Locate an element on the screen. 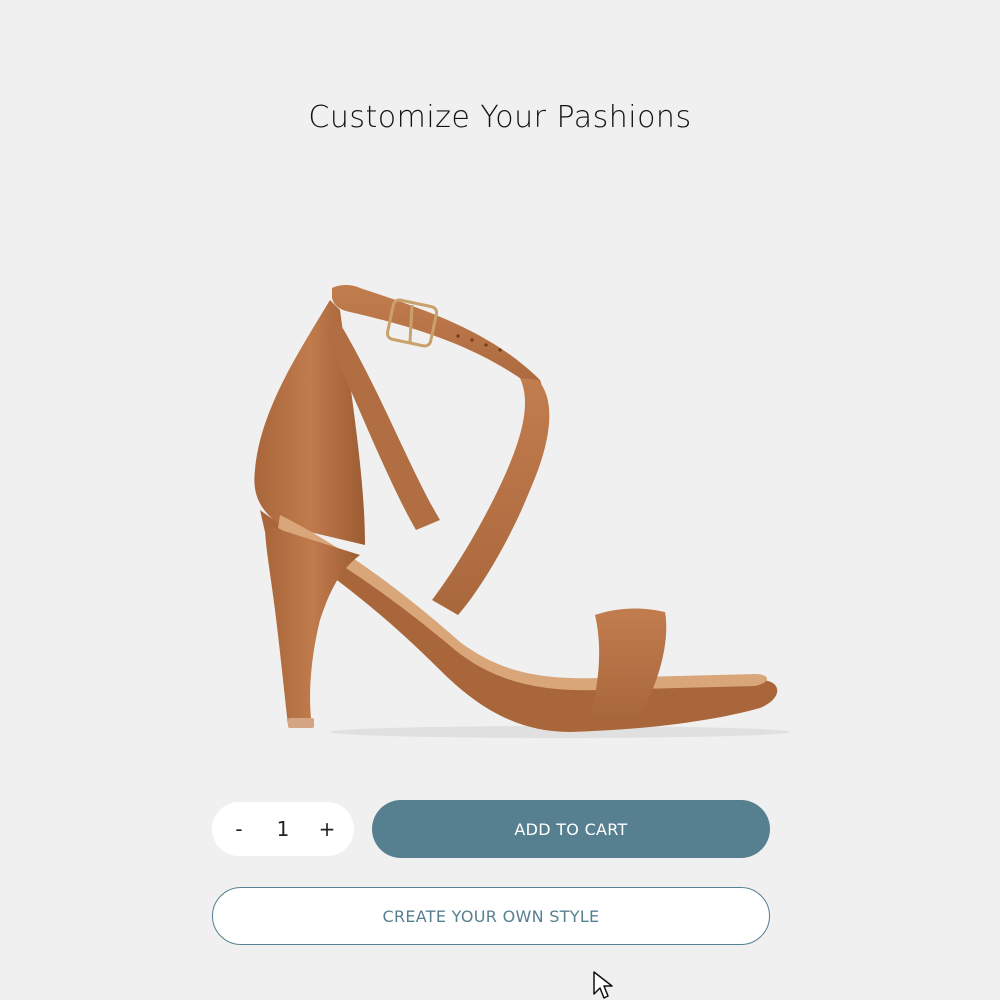  increment-button: + is located at coordinates (327, 829).